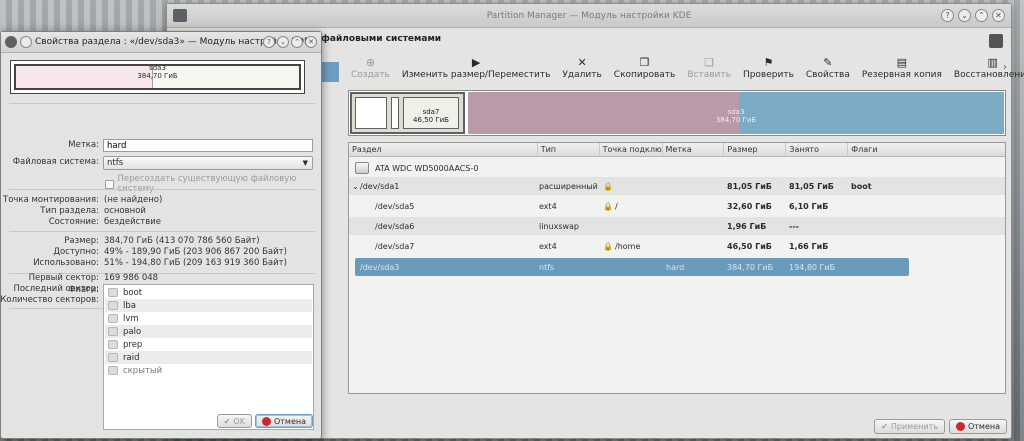 The width and height of the screenshot is (1024, 441). I want to click on graph-extended-partition: sda7 46,50 ГиБ, so click(407, 113).